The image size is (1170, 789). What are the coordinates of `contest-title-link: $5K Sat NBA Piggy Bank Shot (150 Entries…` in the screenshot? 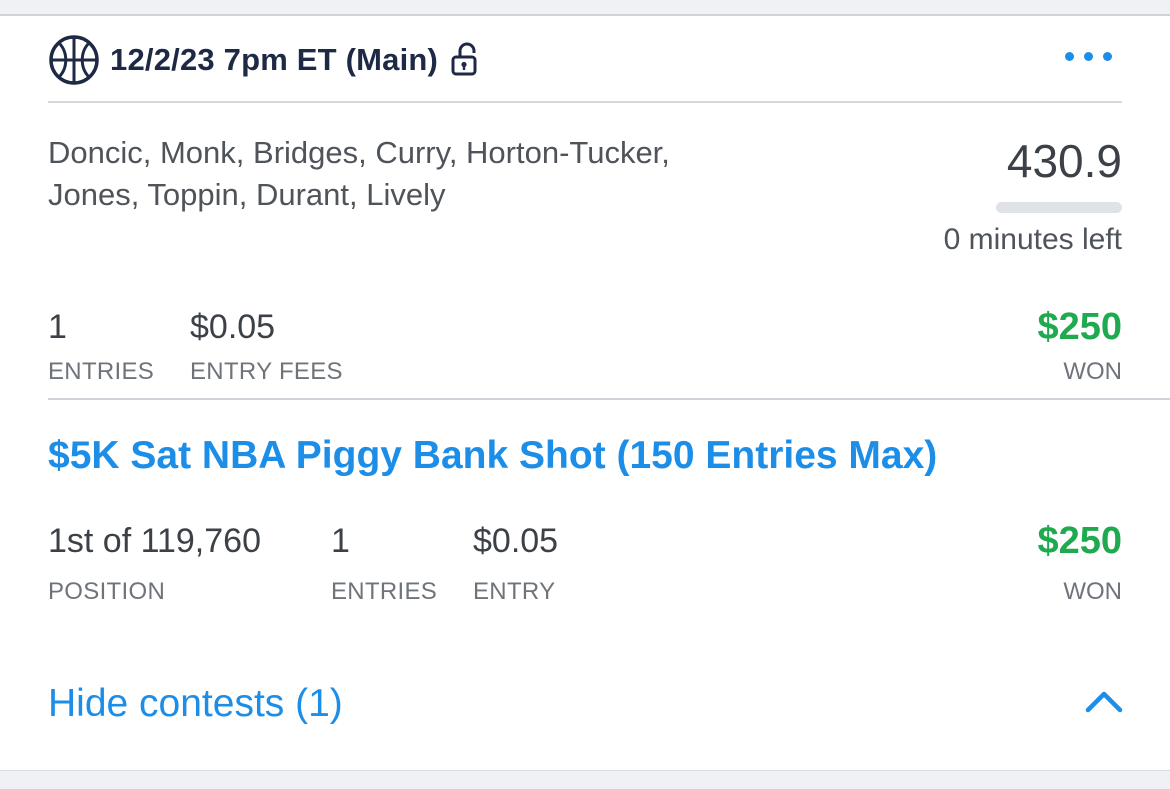 It's located at (492, 456).